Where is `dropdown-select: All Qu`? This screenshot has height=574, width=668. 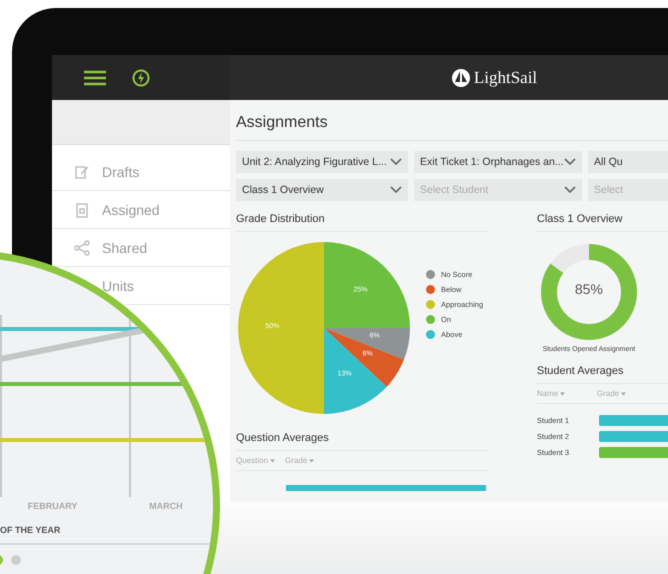
dropdown-select: All Qu is located at coordinates (628, 162).